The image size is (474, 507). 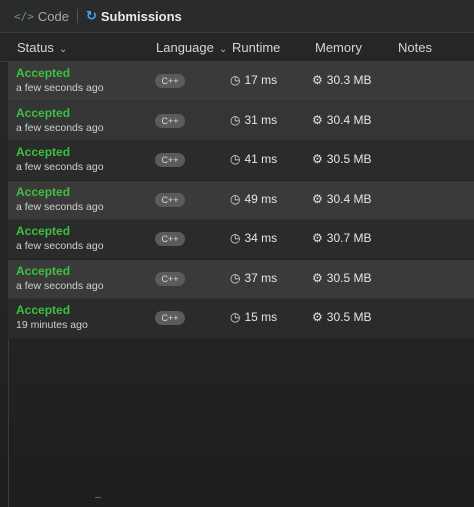 I want to click on runtime-text: 34 ms, so click(x=261, y=238).